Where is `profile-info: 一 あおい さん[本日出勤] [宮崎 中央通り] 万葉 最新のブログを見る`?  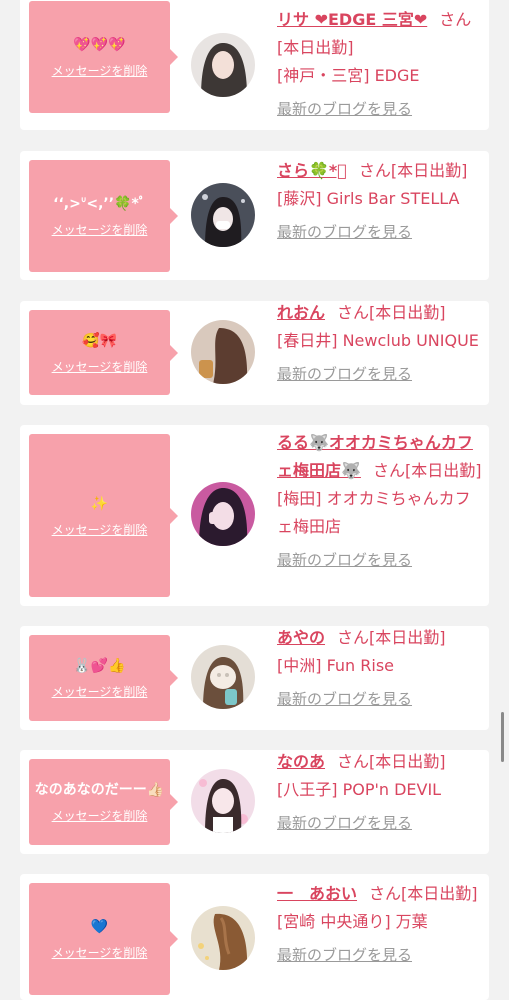
profile-info: 一 あおい さん[本日出勤] [宮崎 中央通り] 万葉 最新のブログを見る is located at coordinates (380, 923).